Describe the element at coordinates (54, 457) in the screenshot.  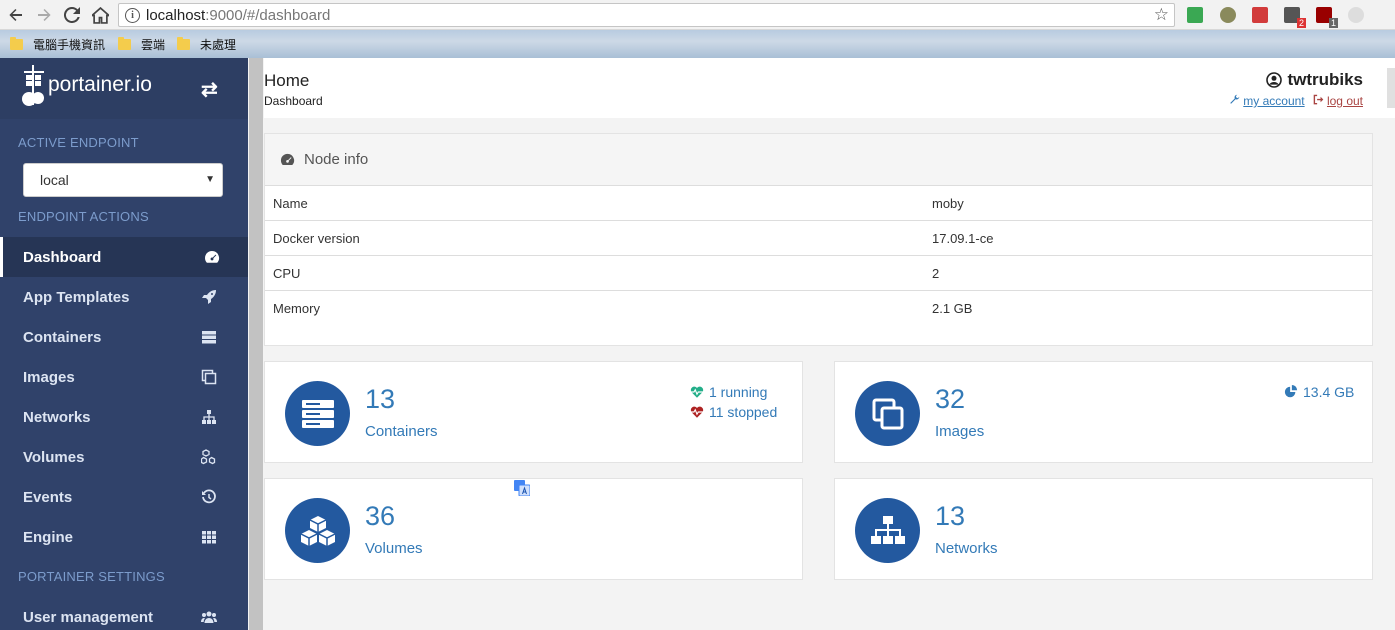
I see `sidebar-item-label: Volumes` at that location.